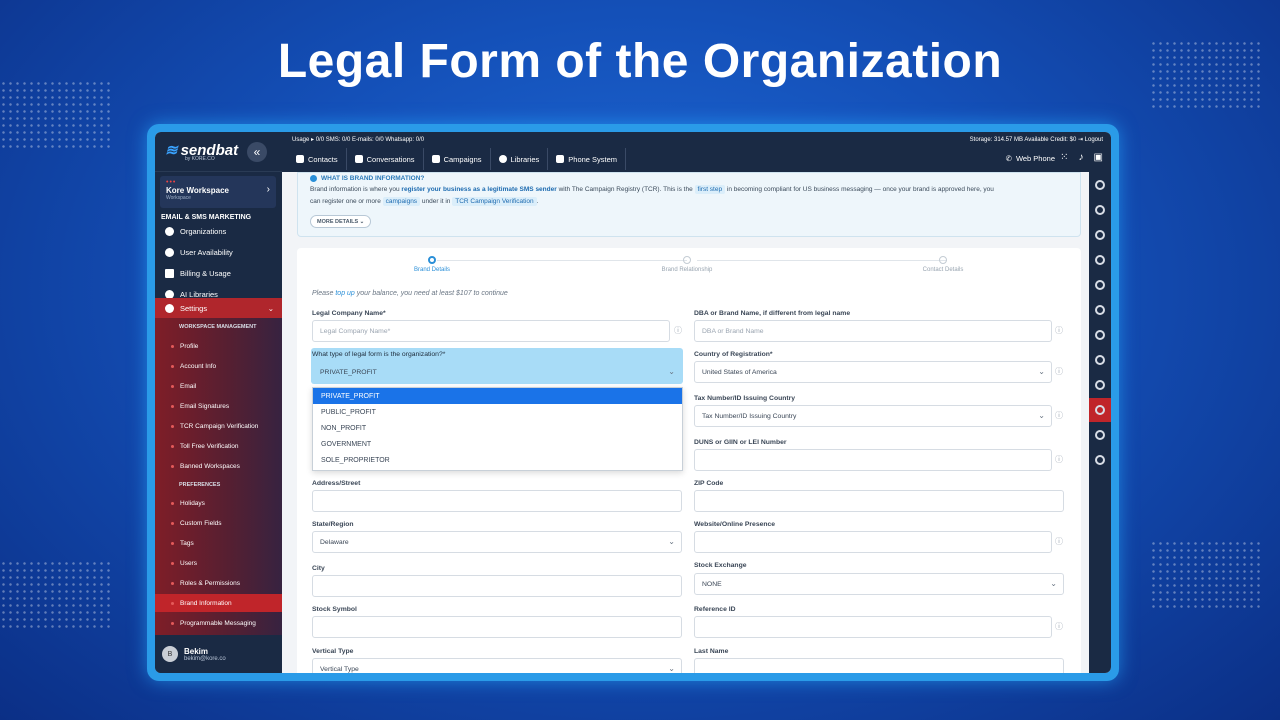 Image resolution: width=1280 pixels, height=720 pixels. Describe the element at coordinates (879, 501) in the screenshot. I see `zip-input` at that location.